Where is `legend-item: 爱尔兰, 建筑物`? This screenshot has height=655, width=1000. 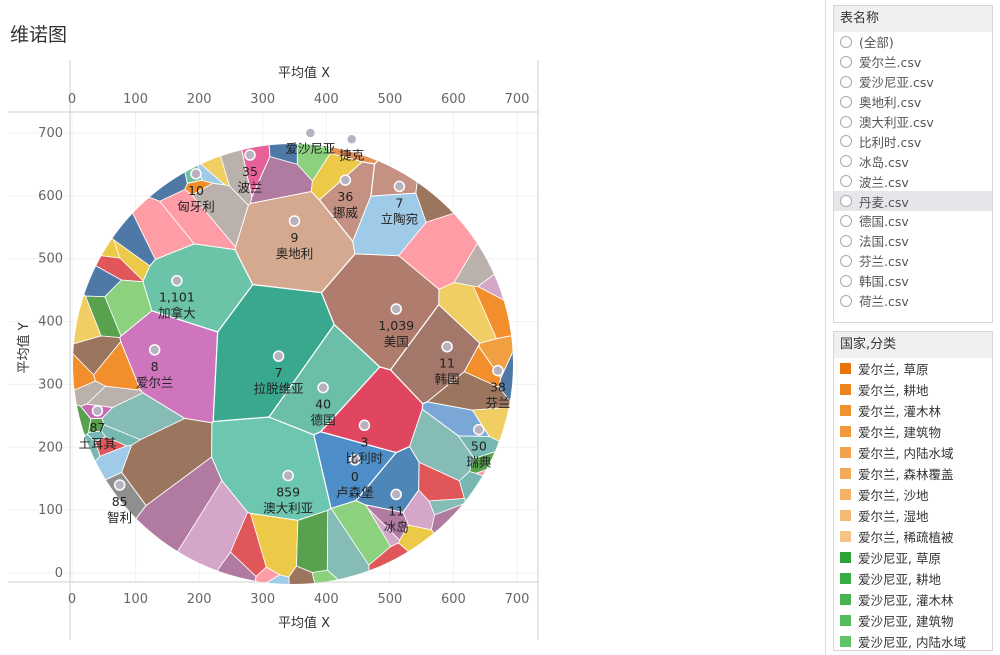
legend-item: 爱尔兰, 建筑物 is located at coordinates (913, 431).